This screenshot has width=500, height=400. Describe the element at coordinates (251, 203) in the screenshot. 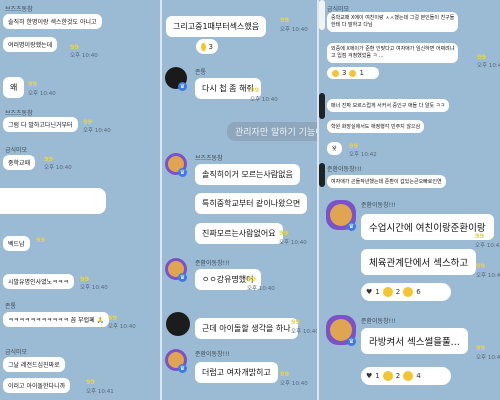

I see `message-bubble: 특히중학교부터 같이나왔으면` at that location.